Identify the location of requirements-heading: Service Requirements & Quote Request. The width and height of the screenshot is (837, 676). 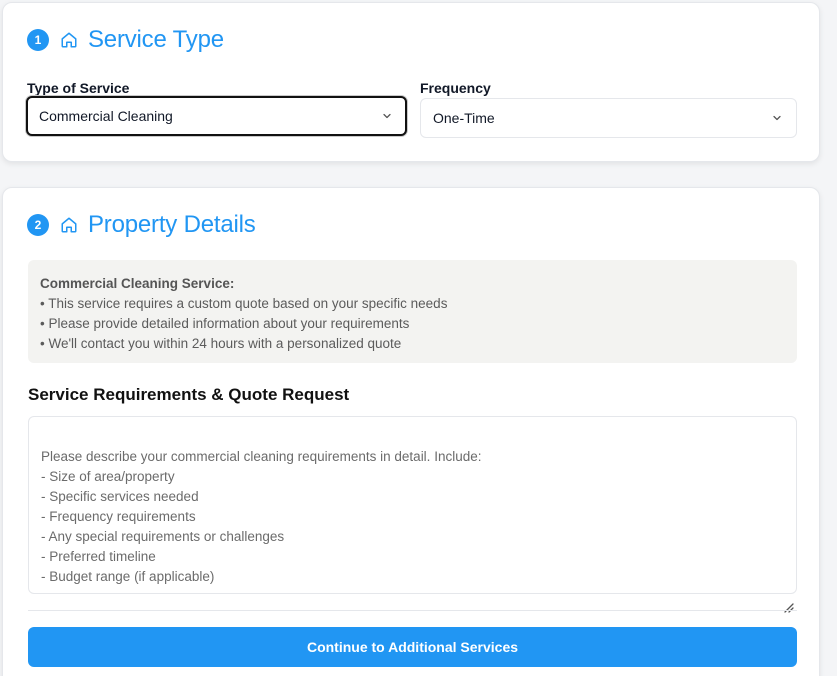
(189, 394).